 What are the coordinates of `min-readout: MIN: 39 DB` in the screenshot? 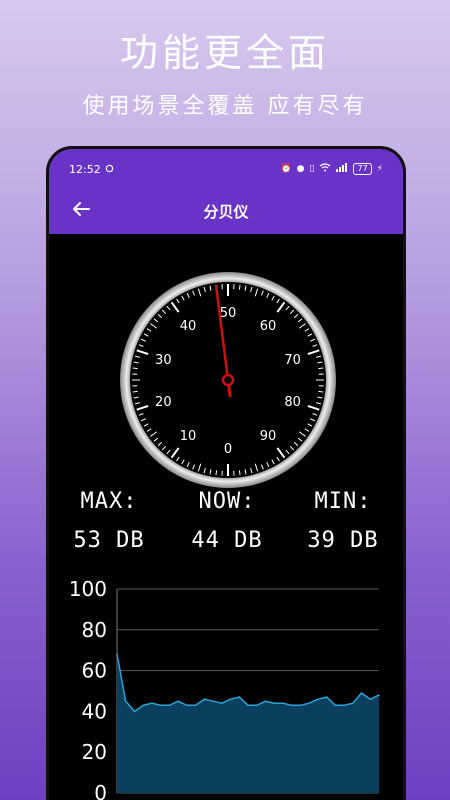 It's located at (343, 521).